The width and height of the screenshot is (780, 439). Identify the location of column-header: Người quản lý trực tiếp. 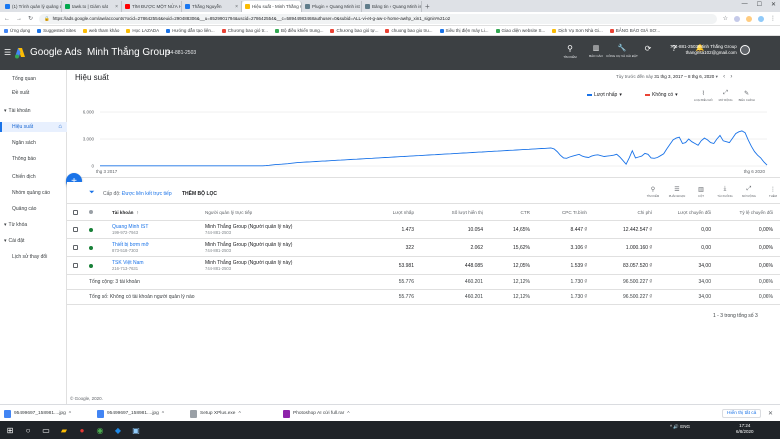
(280, 212).